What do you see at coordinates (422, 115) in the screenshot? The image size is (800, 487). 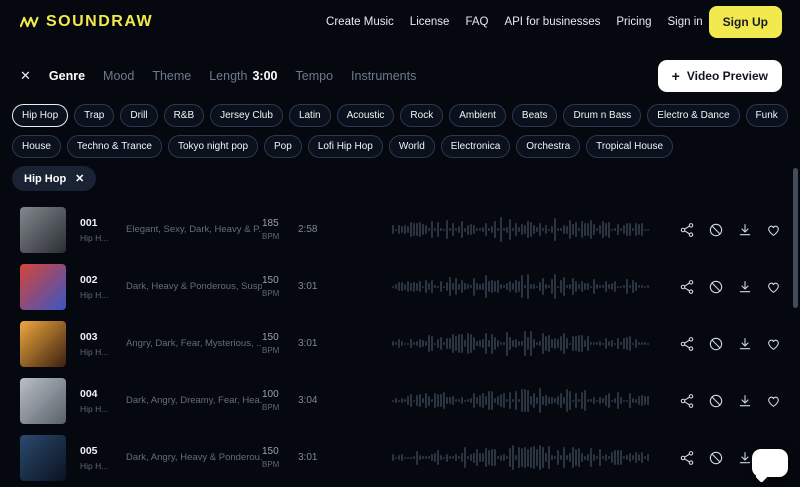 I see `genre-chip-7: Rock` at bounding box center [422, 115].